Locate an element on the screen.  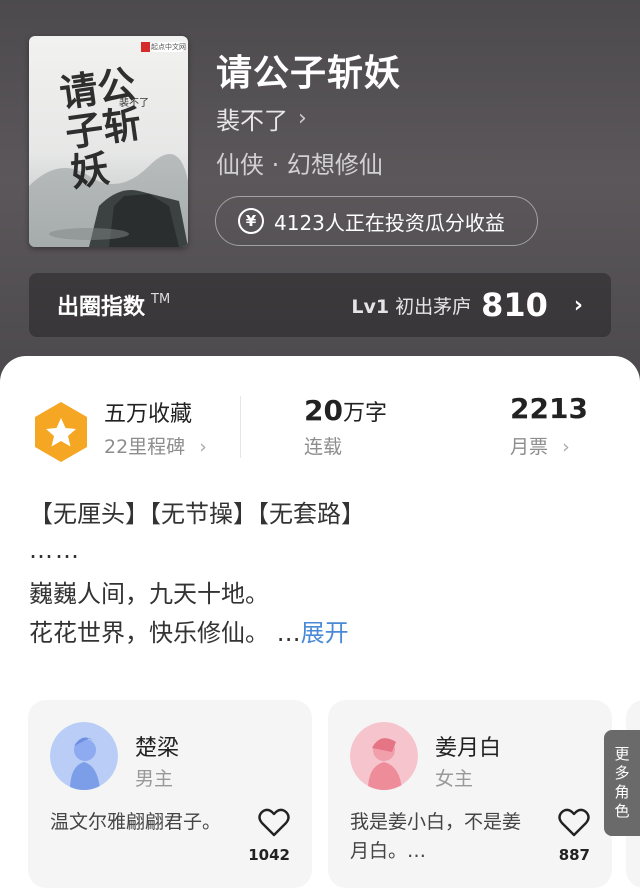
like-count: 1042 is located at coordinates (269, 855).